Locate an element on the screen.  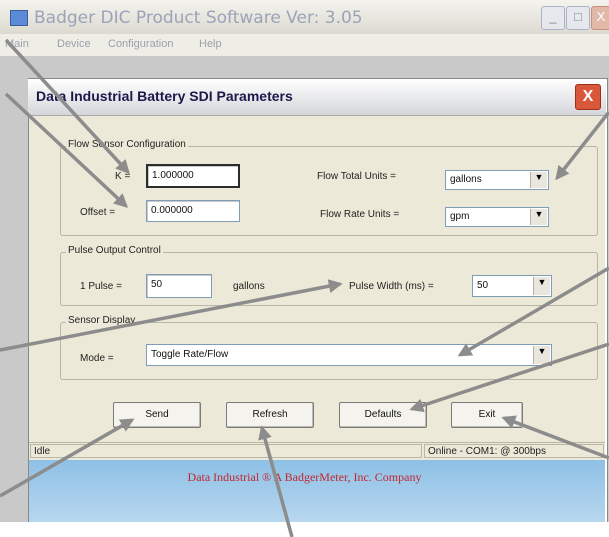
pulse-units-label: gallons is located at coordinates (249, 286).